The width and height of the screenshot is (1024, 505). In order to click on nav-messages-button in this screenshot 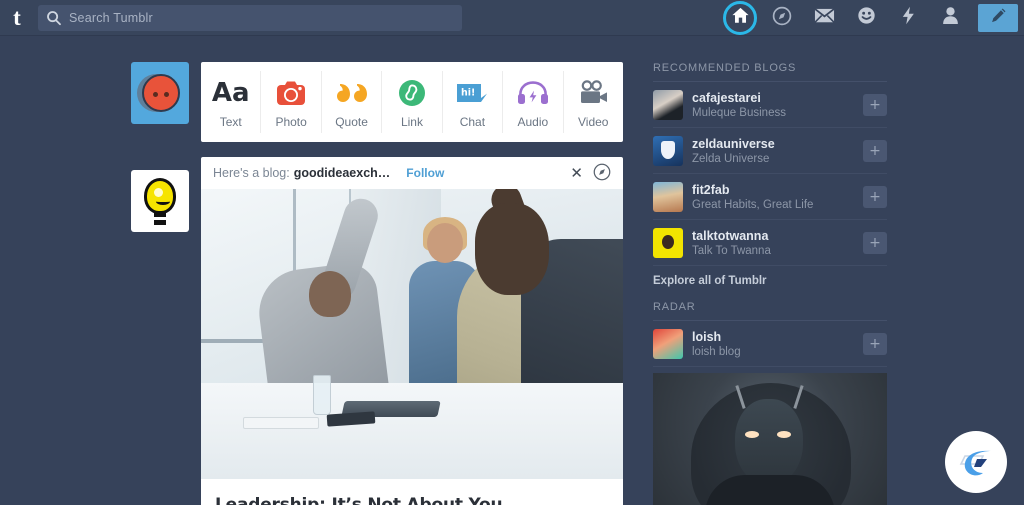, I will do `click(824, 18)`.